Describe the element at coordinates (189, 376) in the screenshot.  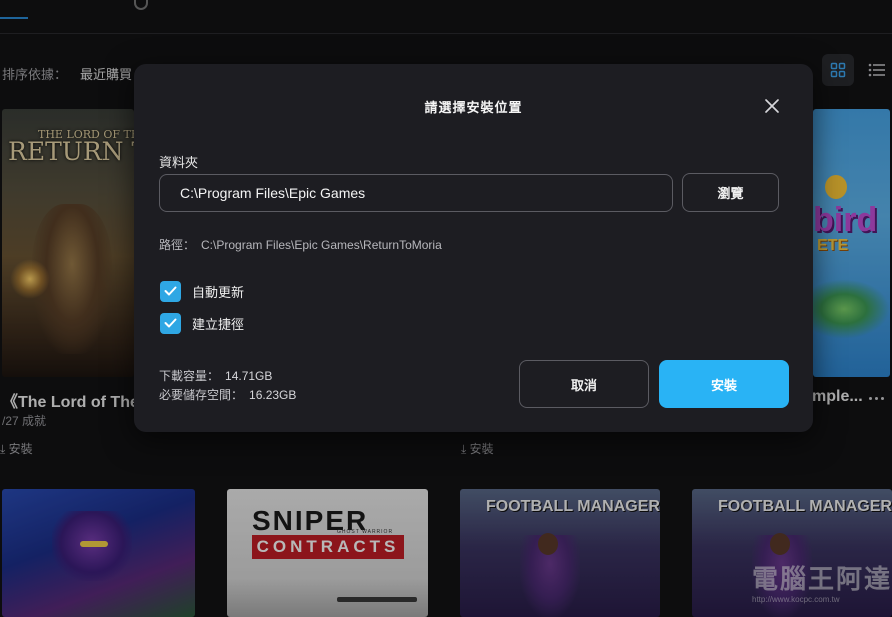
I see `download-size-label: 下載容量：` at that location.